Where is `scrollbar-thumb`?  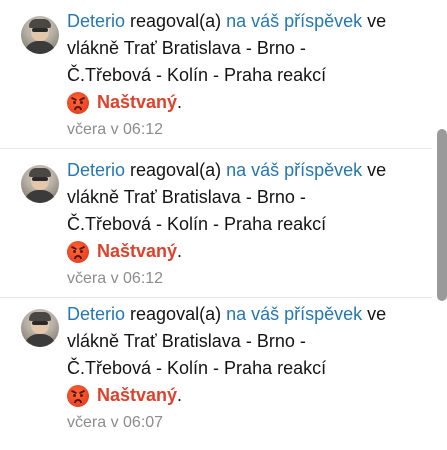 scrollbar-thumb is located at coordinates (442, 215).